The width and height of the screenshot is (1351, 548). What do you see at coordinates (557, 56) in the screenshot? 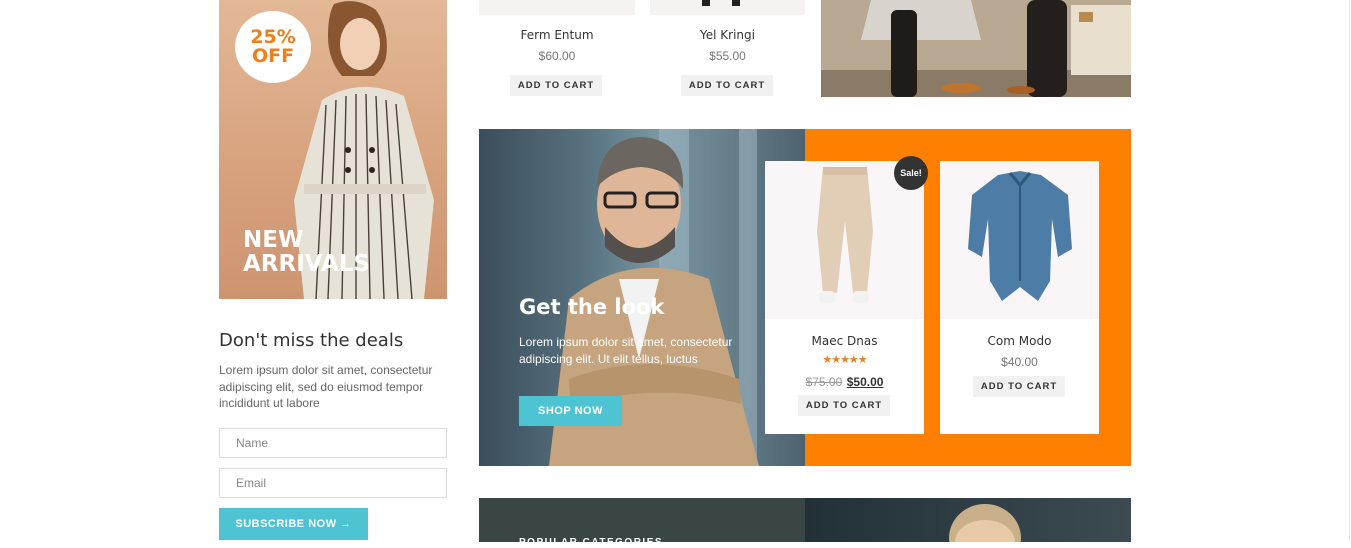
I see `product-price: $60.00` at bounding box center [557, 56].